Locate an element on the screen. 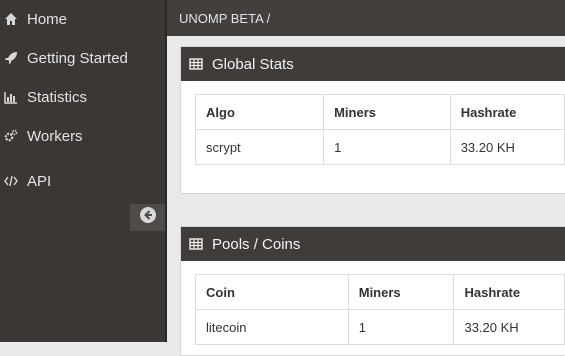 The height and width of the screenshot is (356, 565). sidebar-item-label: API is located at coordinates (39, 181).